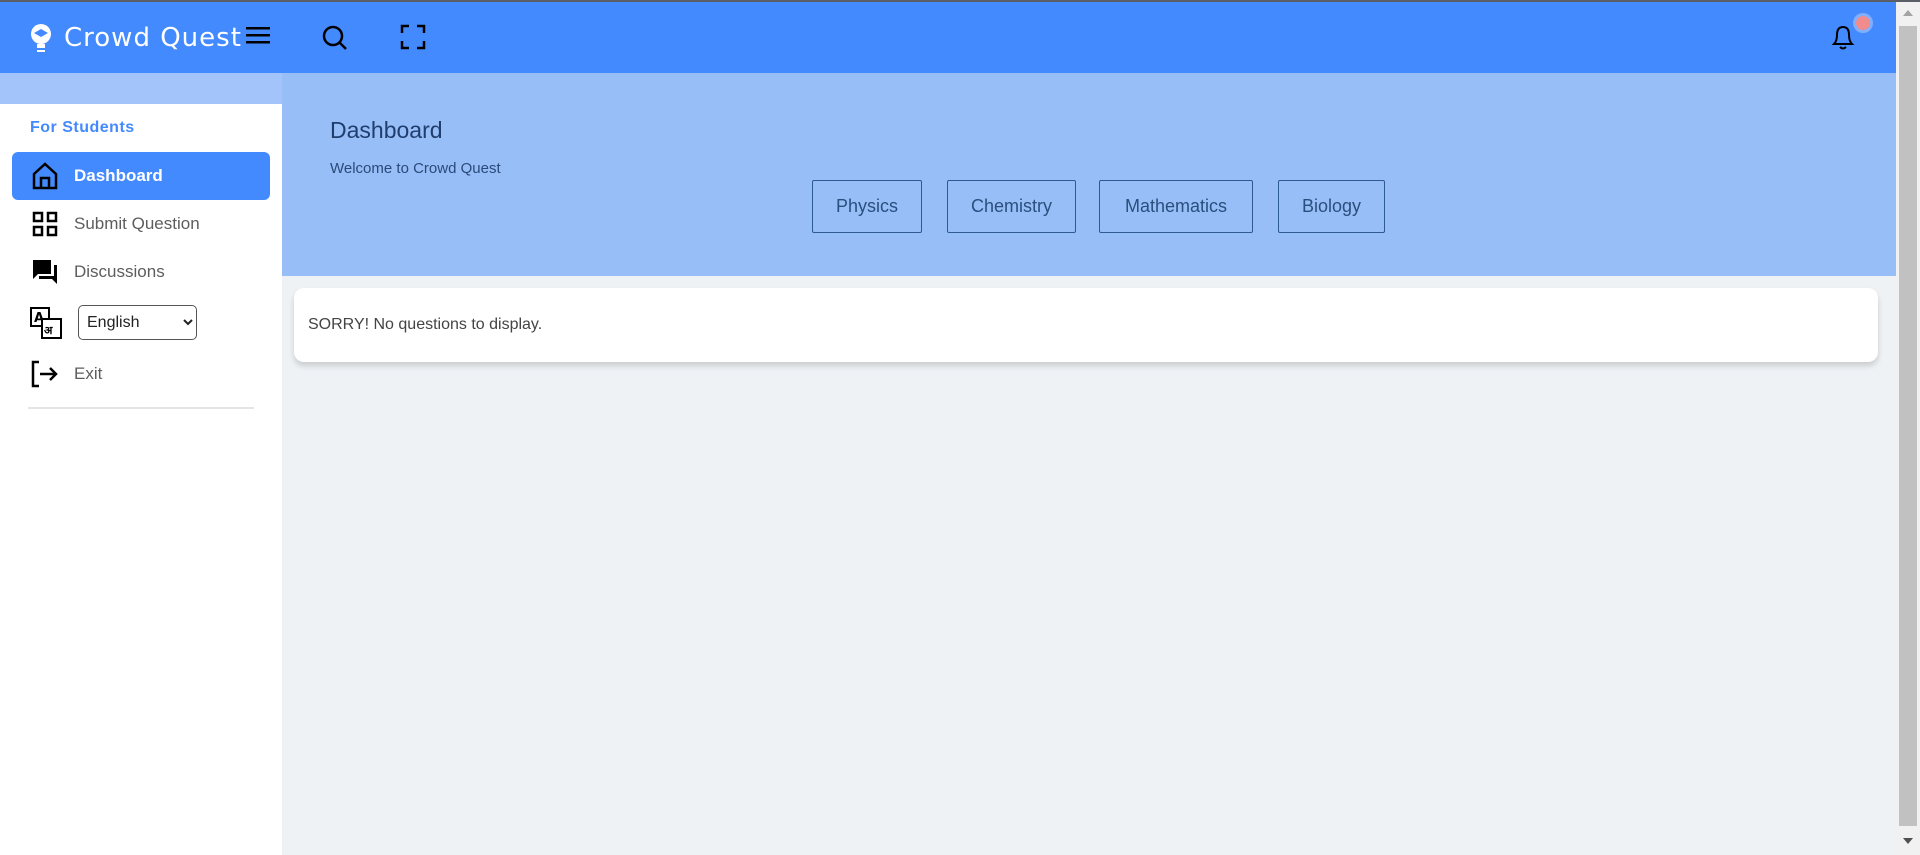  What do you see at coordinates (46, 322) in the screenshot?
I see `translate-icon: Aअ` at bounding box center [46, 322].